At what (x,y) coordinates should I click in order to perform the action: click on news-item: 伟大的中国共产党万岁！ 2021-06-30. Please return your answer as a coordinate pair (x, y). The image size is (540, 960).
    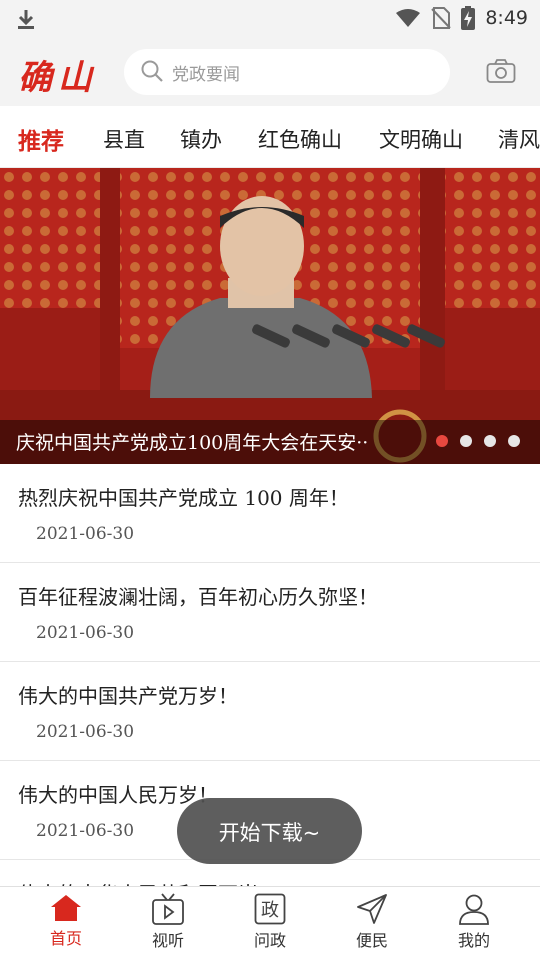
    Looking at the image, I should click on (270, 711).